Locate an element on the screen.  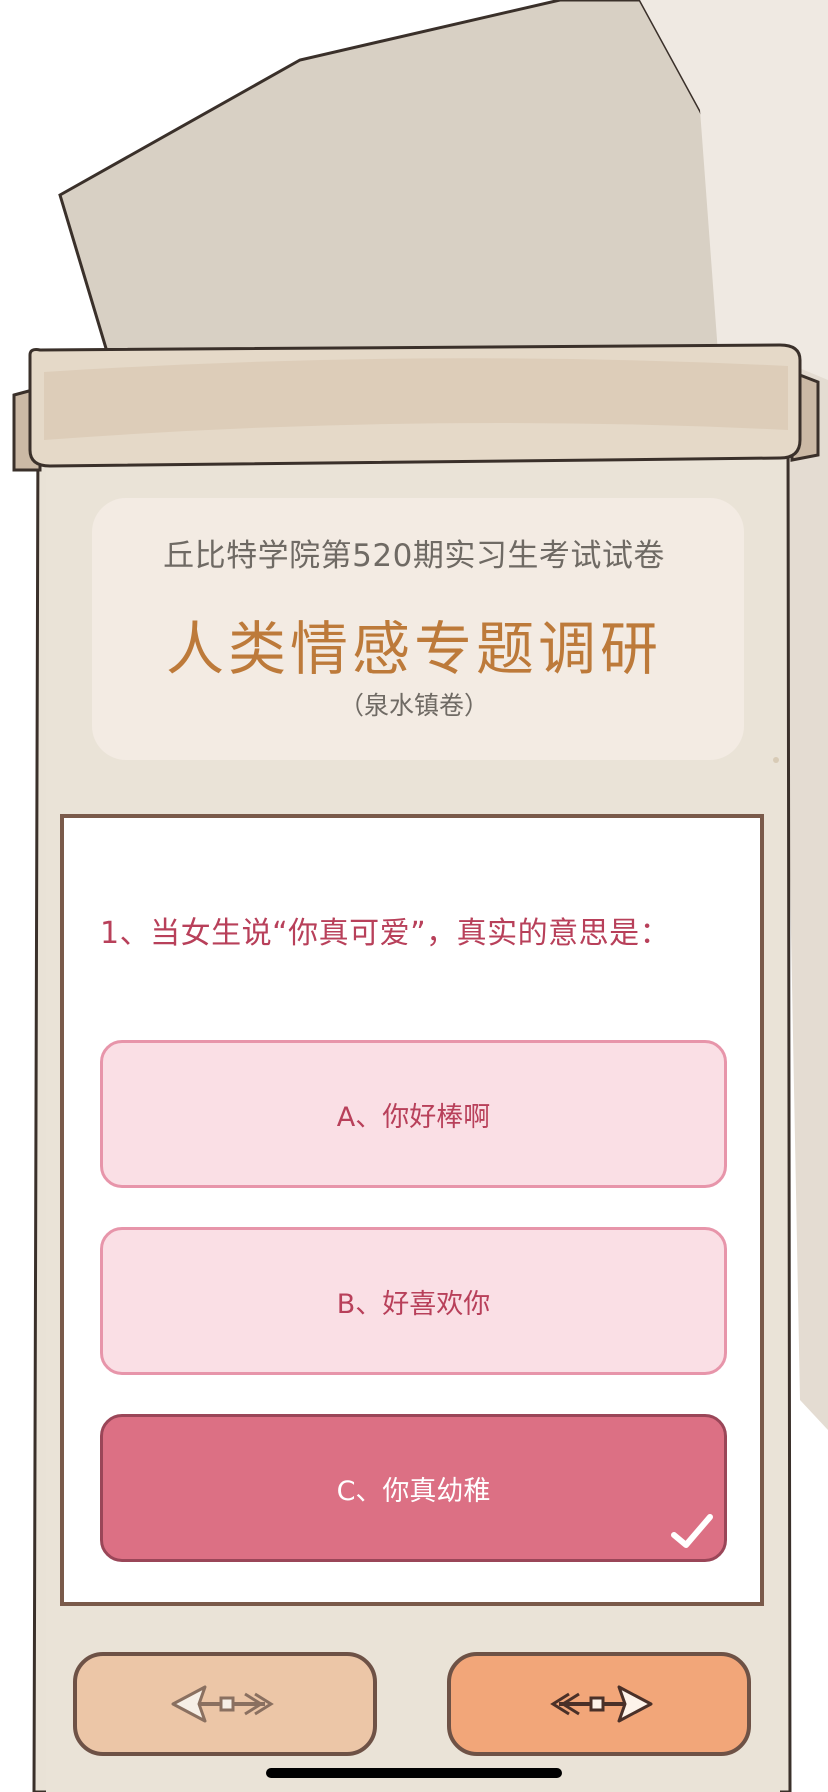
option-c-button: C、你真幼稚 is located at coordinates (413, 1488).